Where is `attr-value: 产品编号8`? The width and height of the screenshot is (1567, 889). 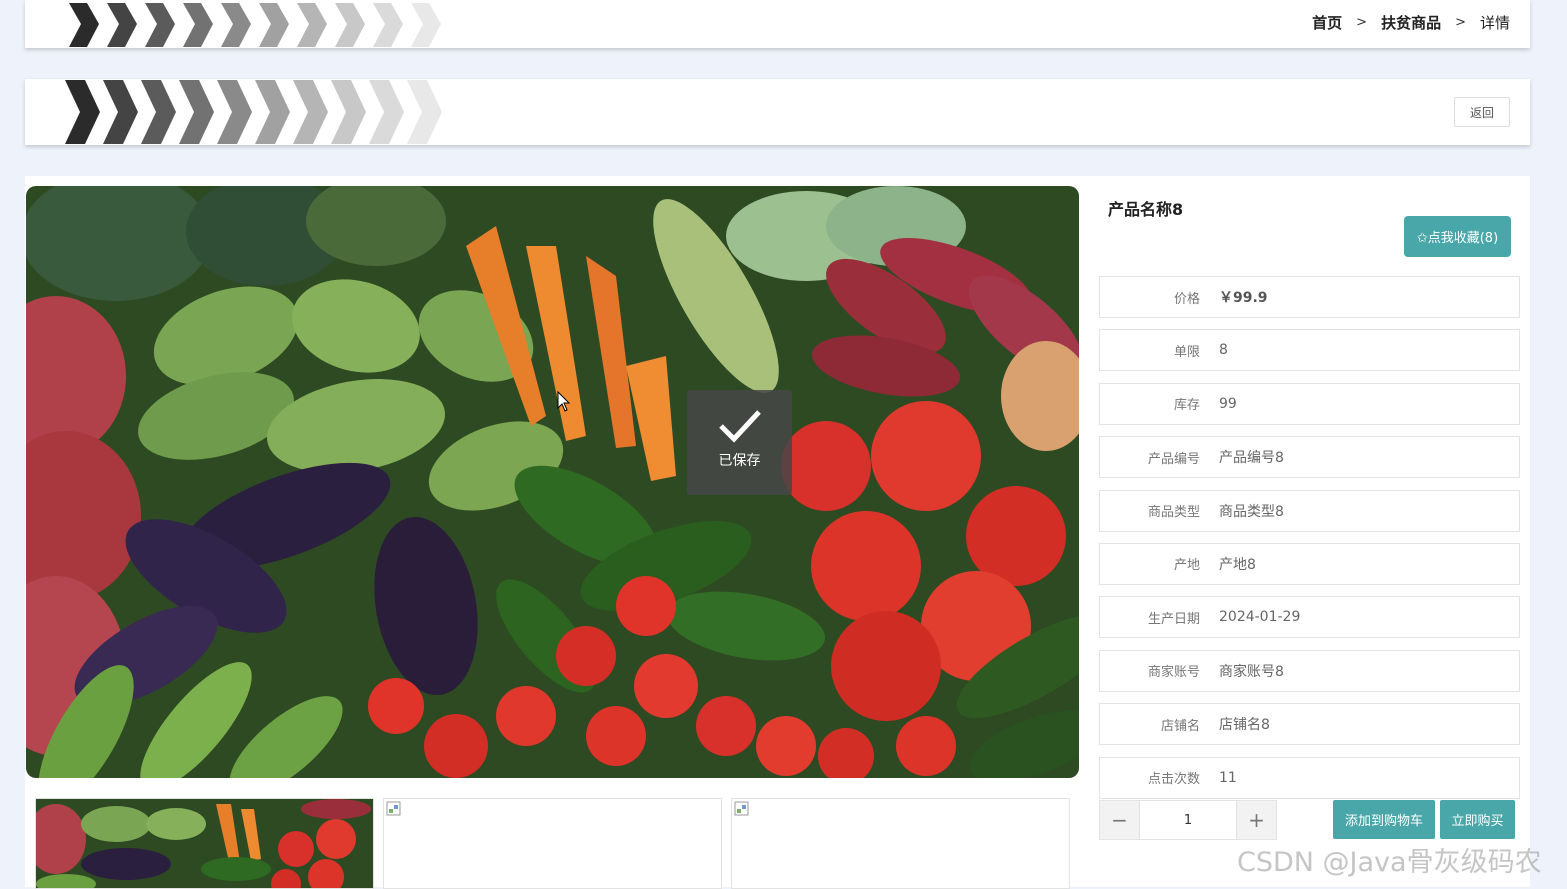
attr-value: 产品编号8 is located at coordinates (1251, 458).